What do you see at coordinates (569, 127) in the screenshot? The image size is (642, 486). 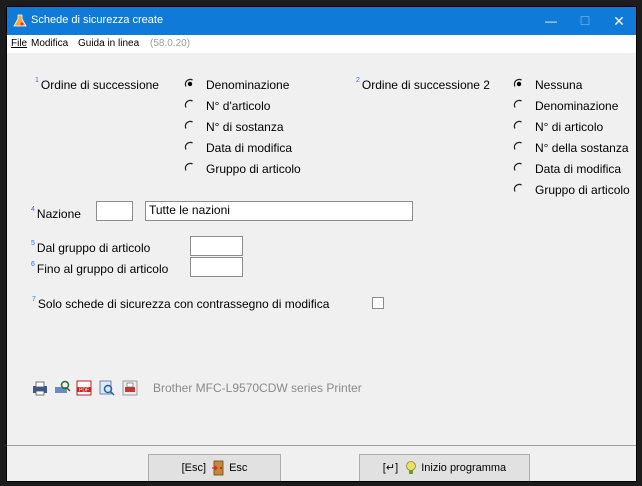 I see `radio-label: N° di articolo` at bounding box center [569, 127].